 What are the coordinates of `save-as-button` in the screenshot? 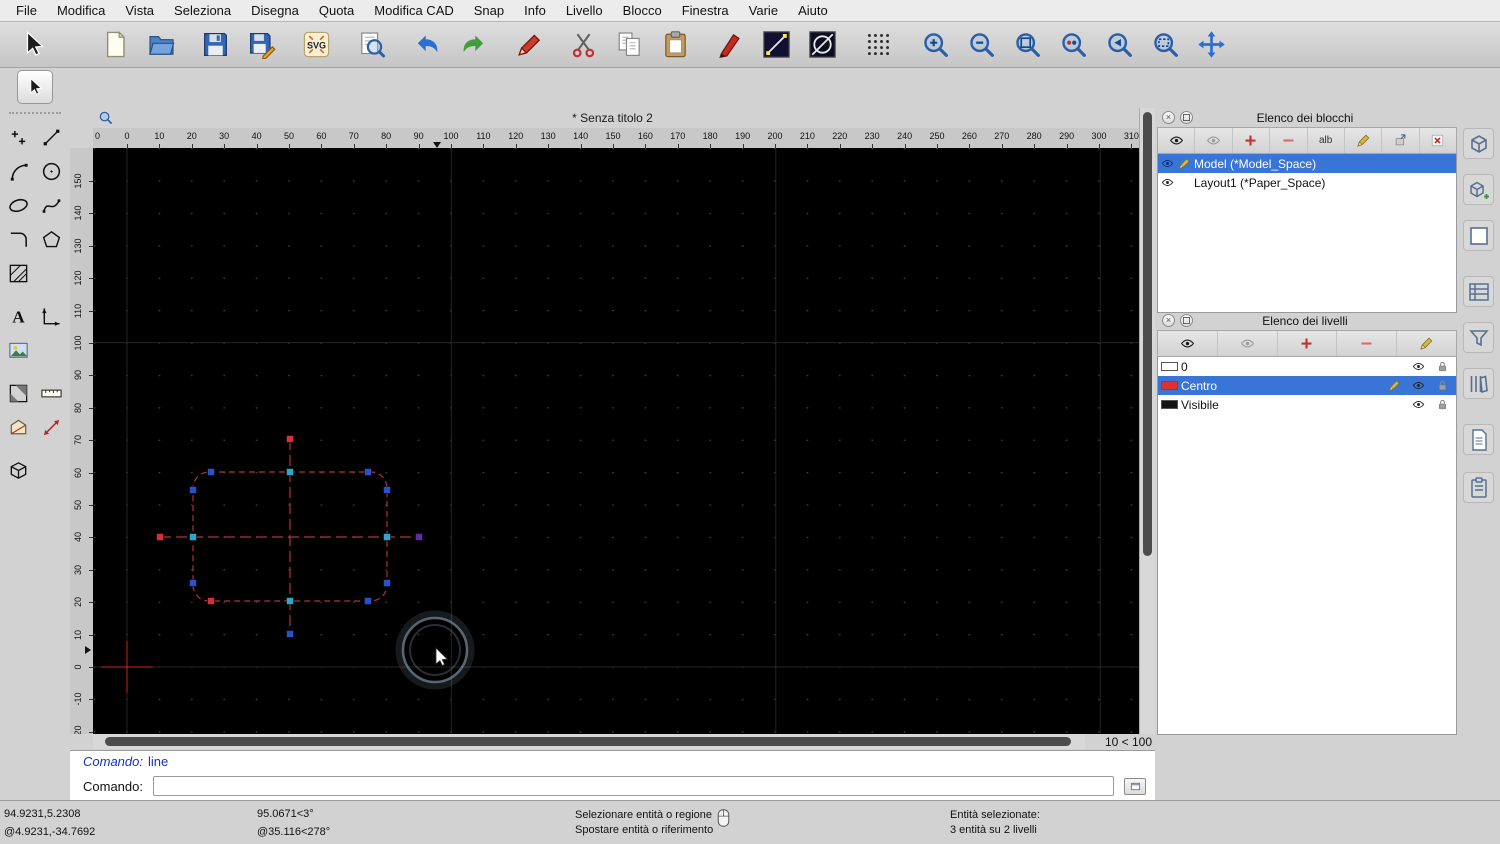 It's located at (261, 45).